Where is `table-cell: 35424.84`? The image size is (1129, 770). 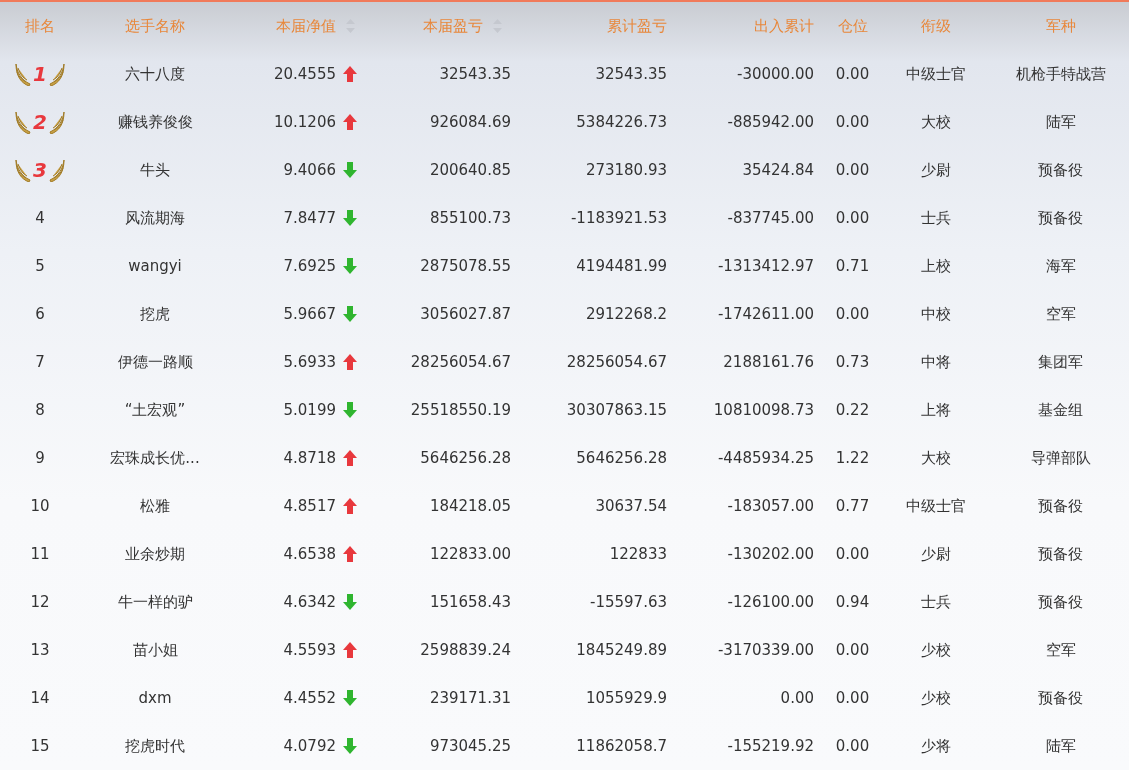
table-cell: 35424.84 is located at coordinates (778, 170).